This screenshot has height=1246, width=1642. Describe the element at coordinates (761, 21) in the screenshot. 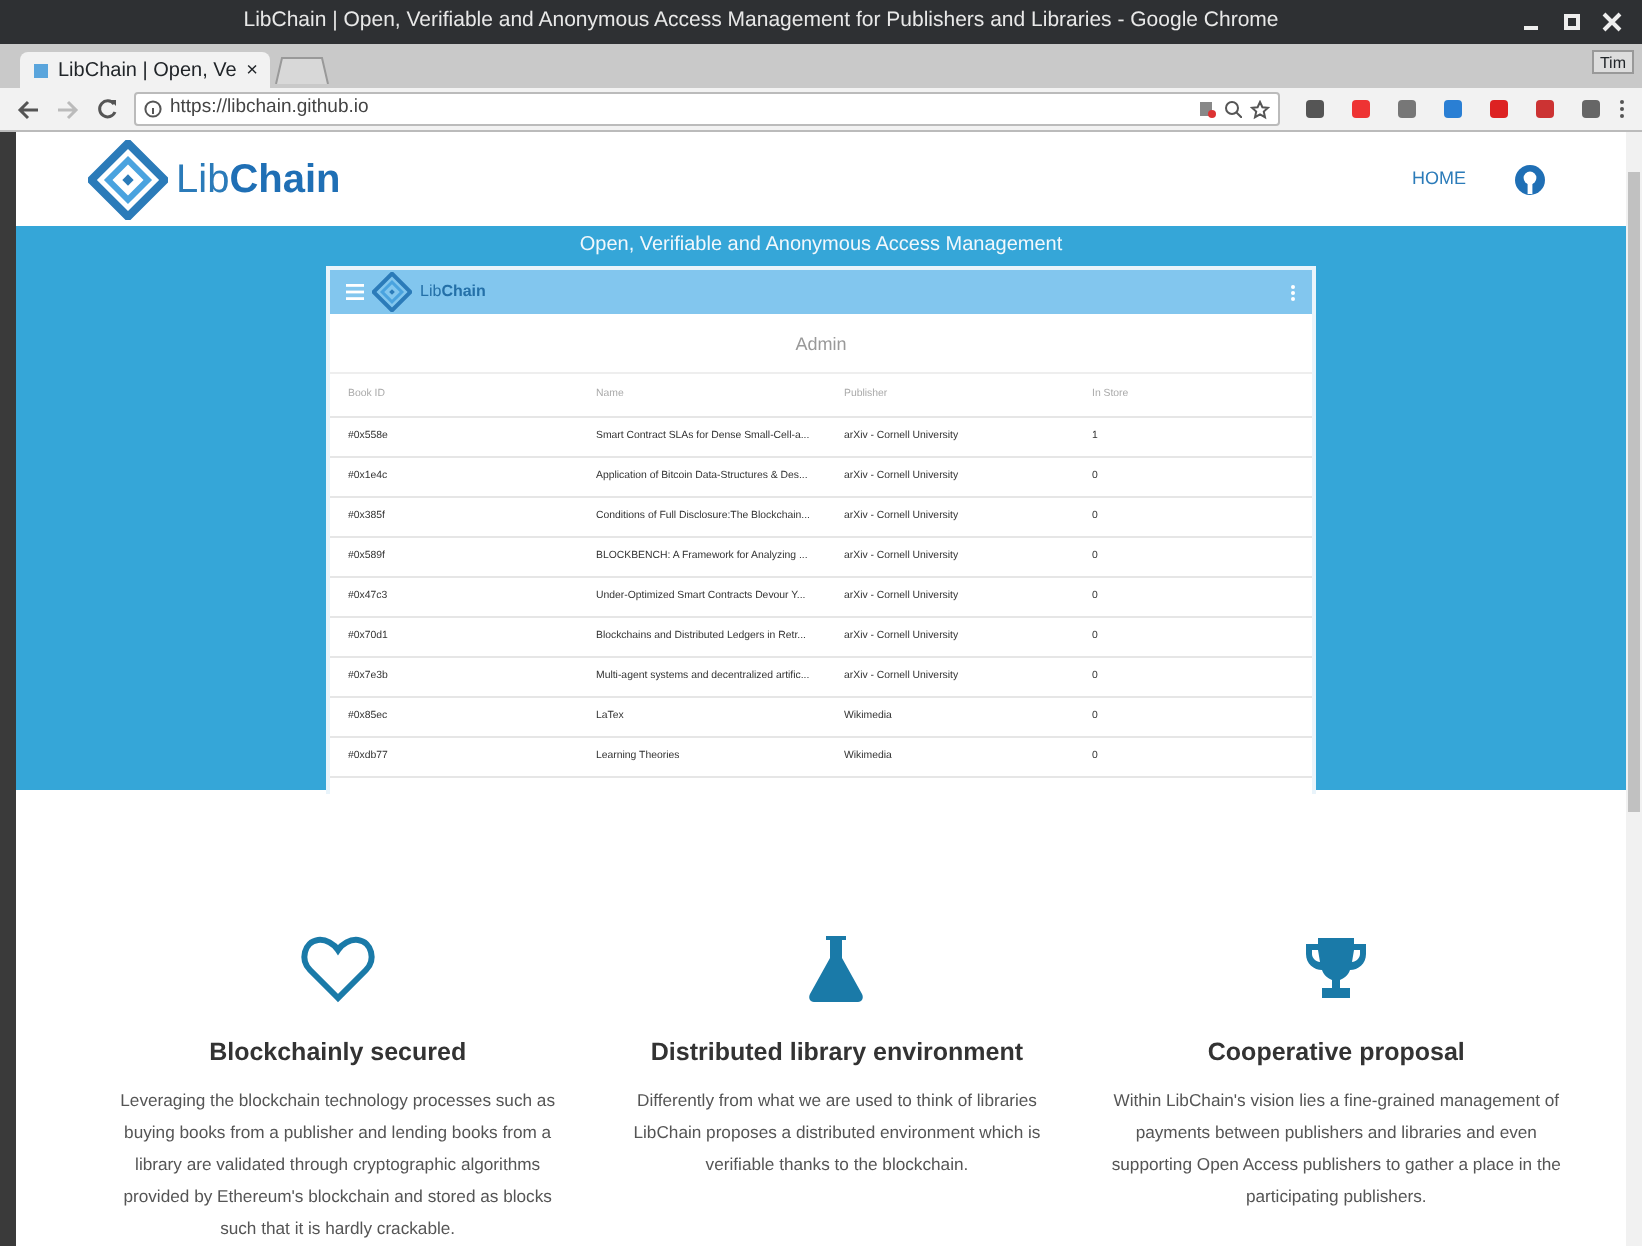

I see `window-title: LibChain | Open, Verifiable and Anonymous Access Management for Publishers and Libraries - Google Chrome` at that location.